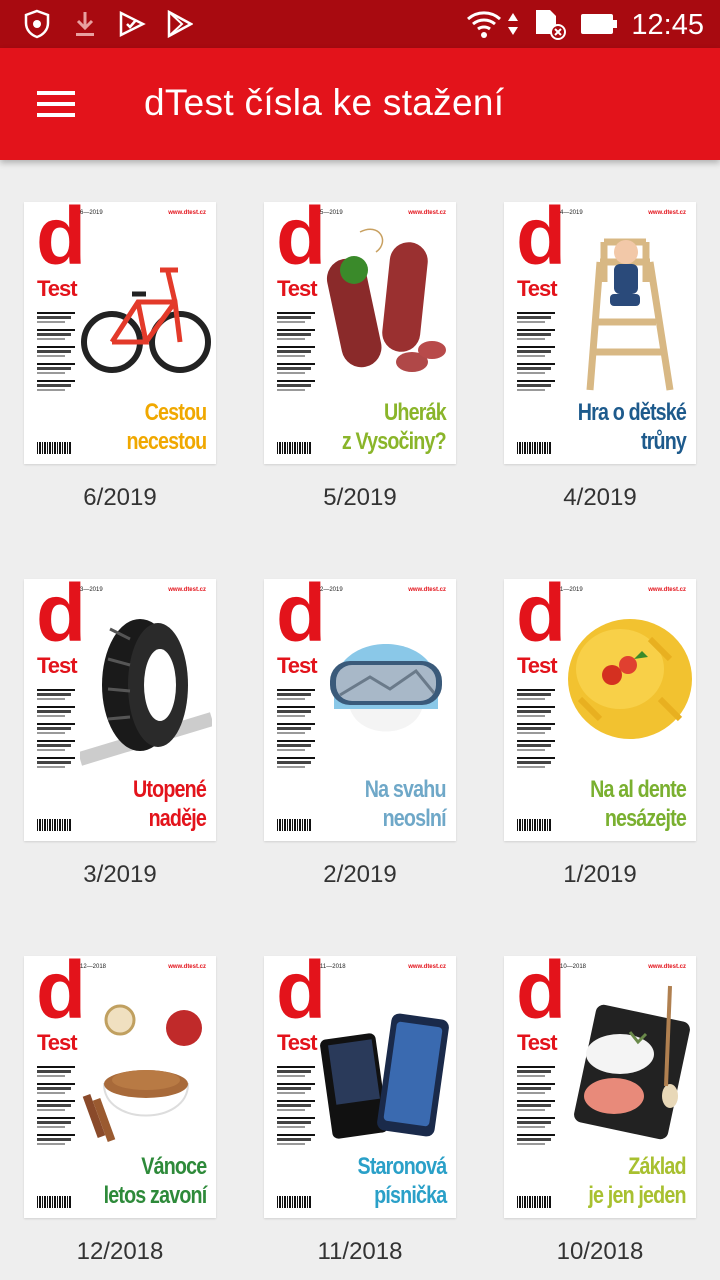  I want to click on data-arrows-icon, so click(513, 24).